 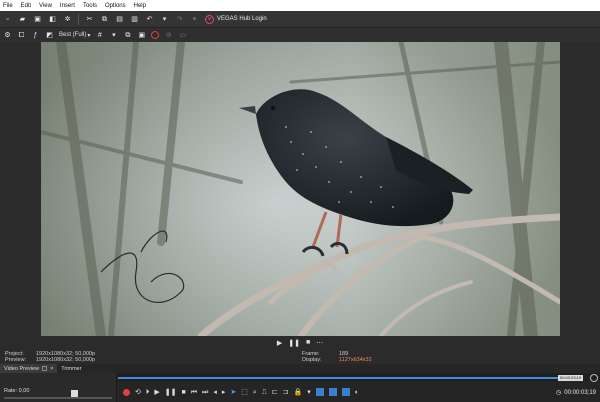 I want to click on rate-label: Rate: 0,00, so click(x=17, y=391).